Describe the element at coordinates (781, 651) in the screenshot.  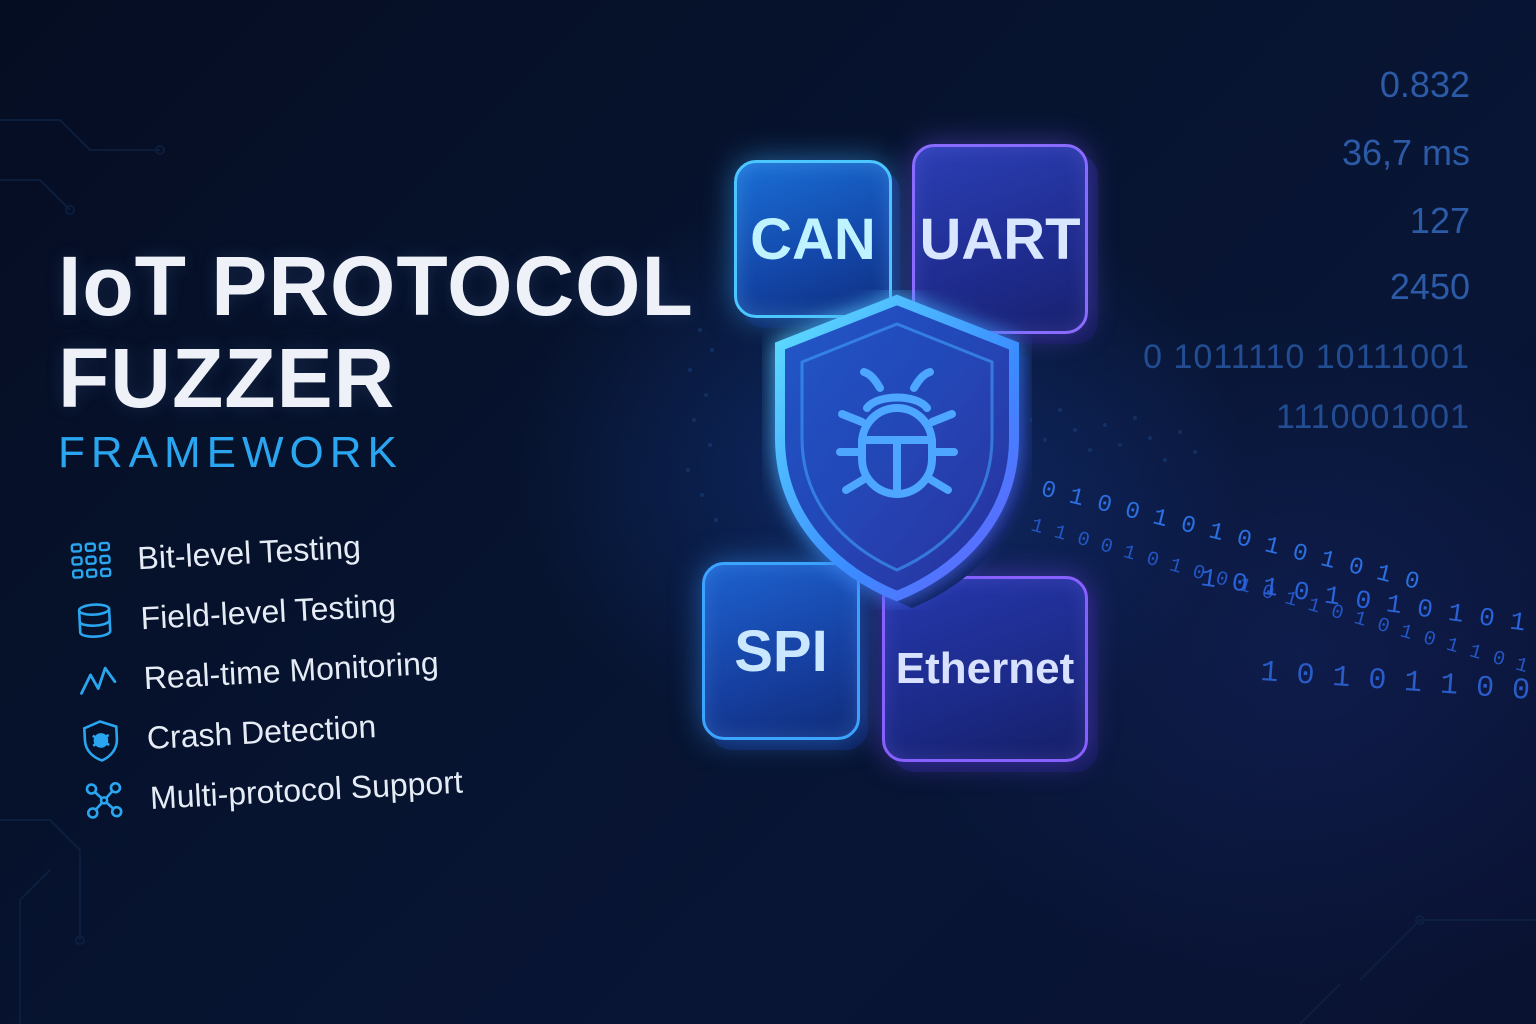
I see `protocol-label: SPI` at that location.